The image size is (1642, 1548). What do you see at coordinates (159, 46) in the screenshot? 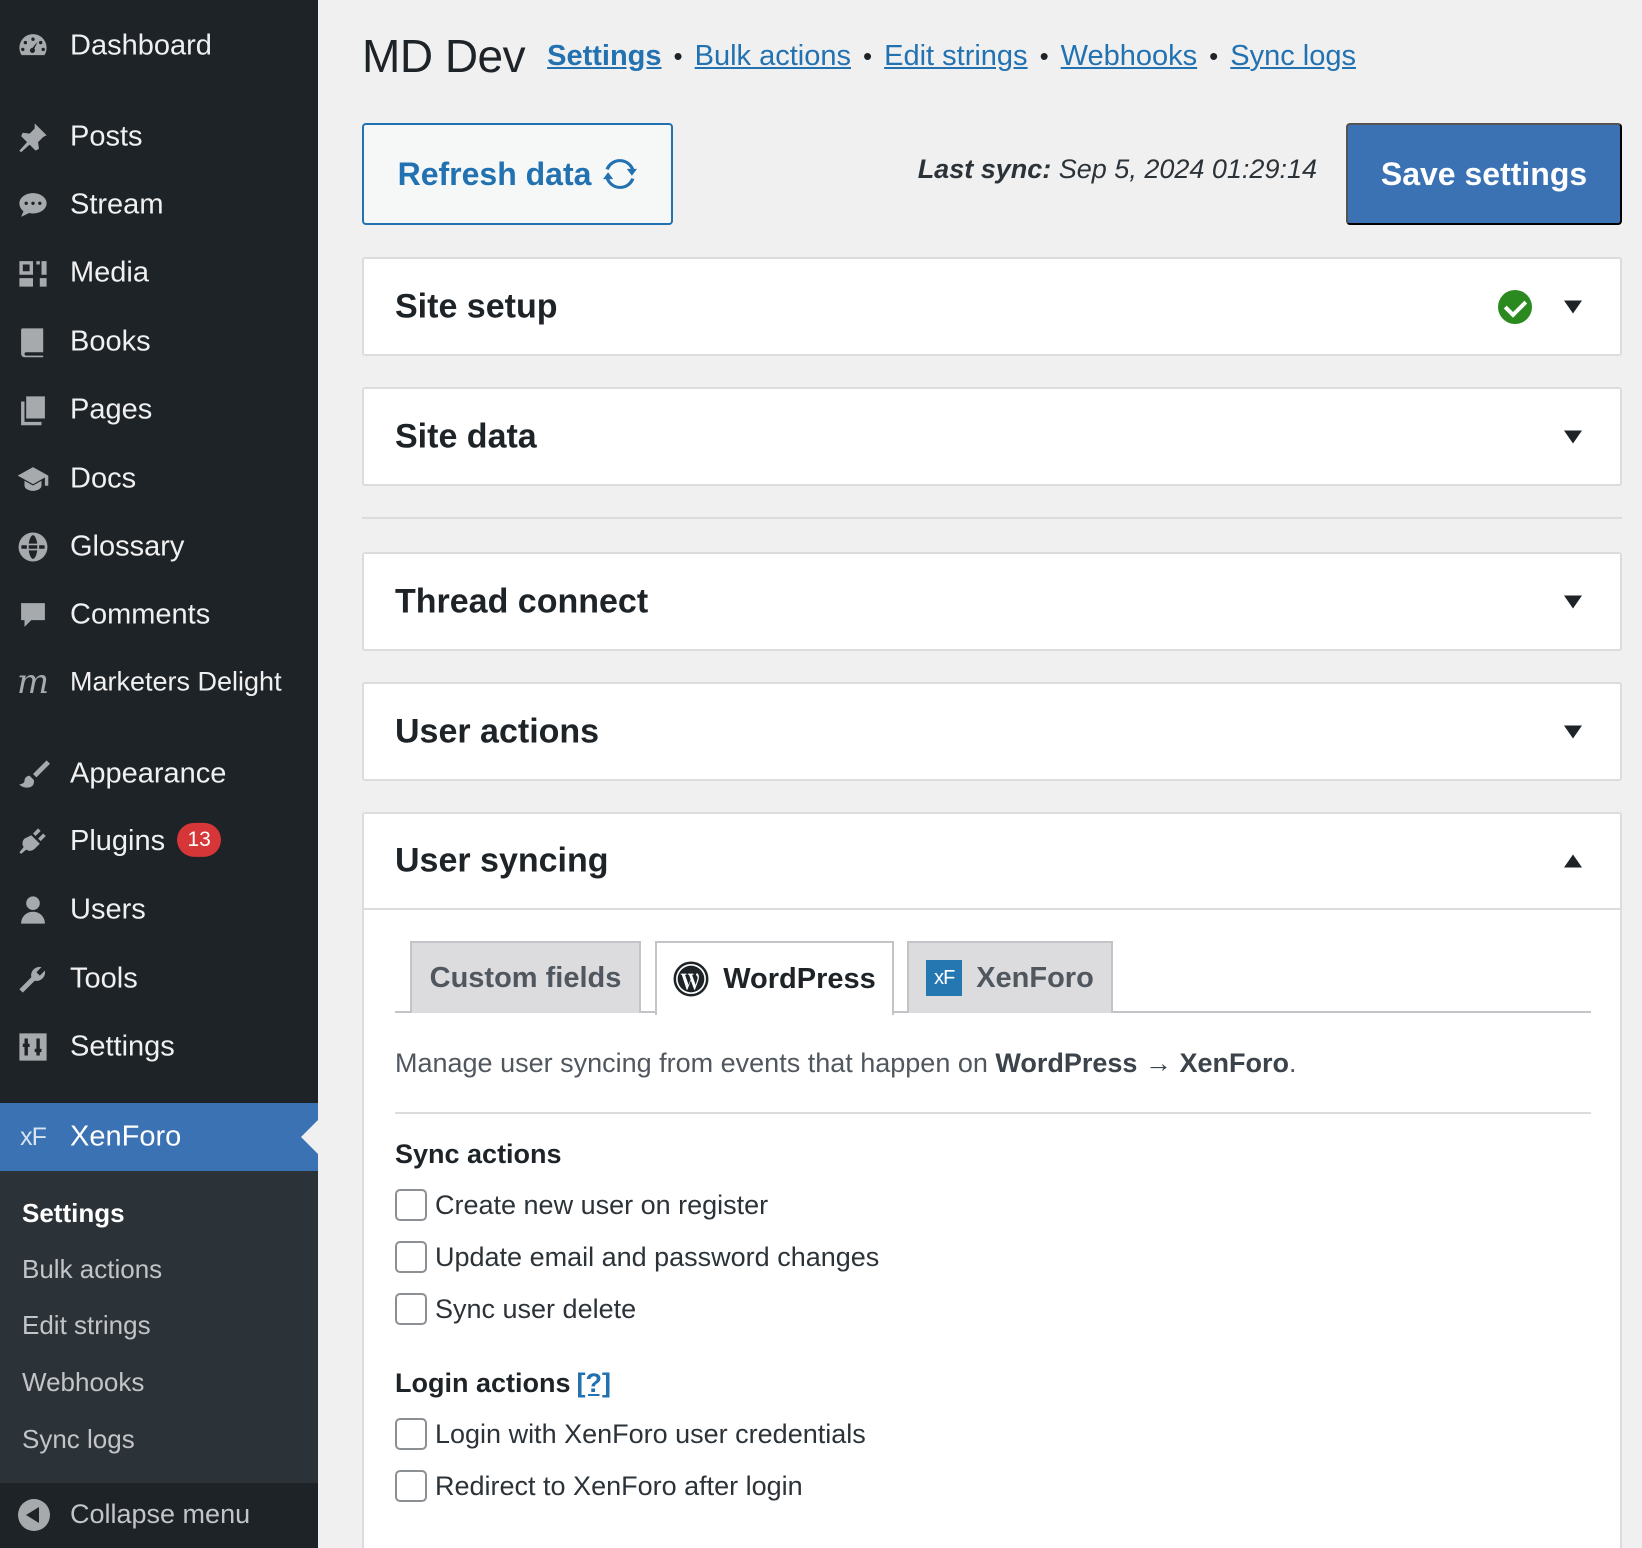
I see `menu-item-dashboard: Dashboard` at bounding box center [159, 46].